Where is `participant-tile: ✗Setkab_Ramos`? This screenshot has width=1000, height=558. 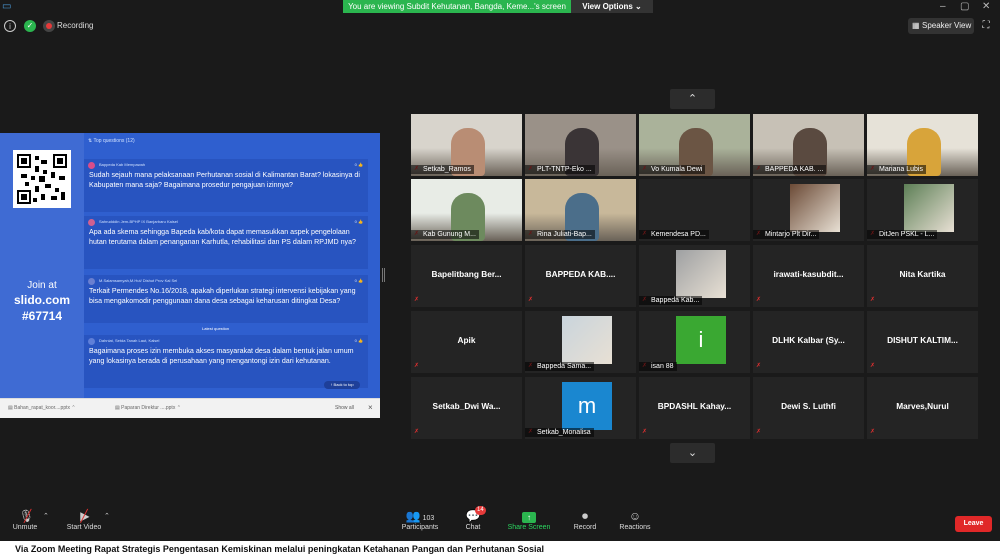
participant-tile: ✗Setkab_Ramos is located at coordinates (466, 145).